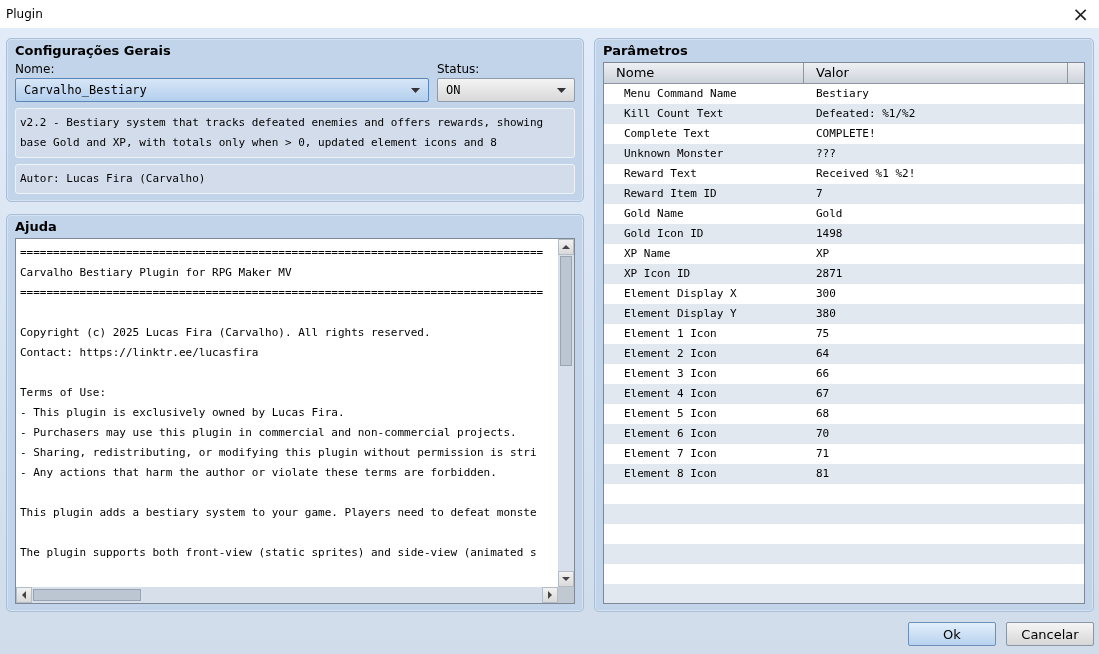 The height and width of the screenshot is (654, 1099). What do you see at coordinates (64, 393) in the screenshot?
I see `help-text-line: Terms of Use:` at bounding box center [64, 393].